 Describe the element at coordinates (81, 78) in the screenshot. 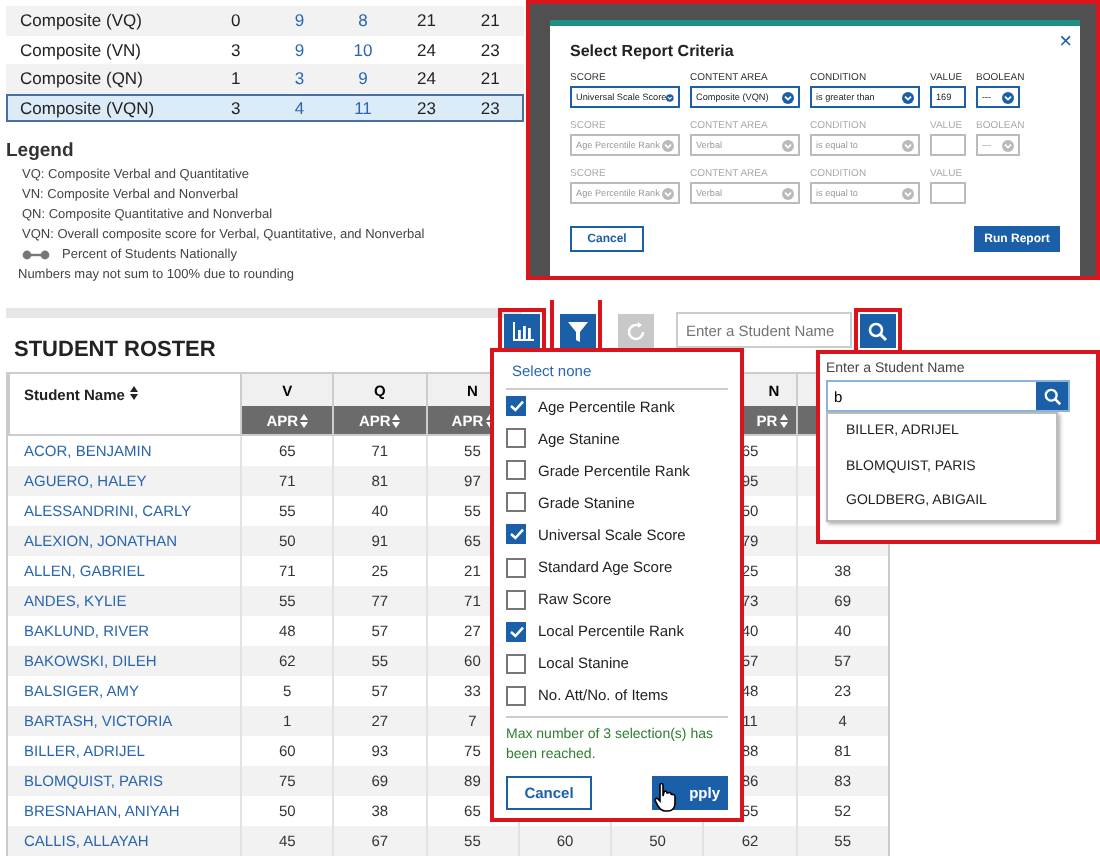

I see `row-label: Composite (QN)` at that location.